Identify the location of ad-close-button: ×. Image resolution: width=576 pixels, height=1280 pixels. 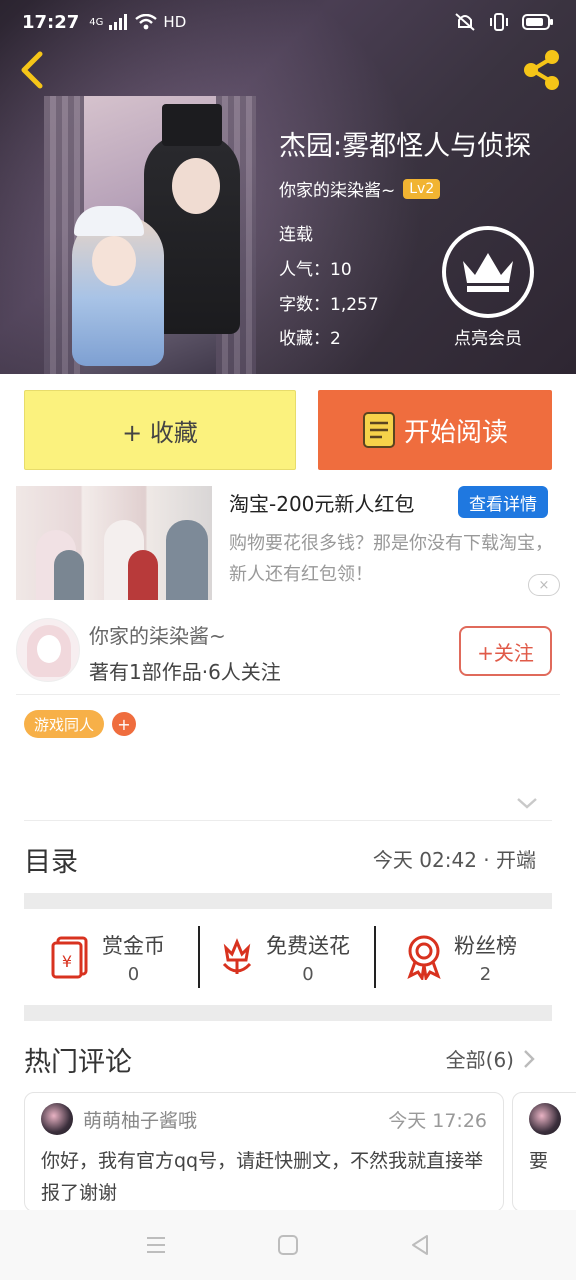
(544, 585).